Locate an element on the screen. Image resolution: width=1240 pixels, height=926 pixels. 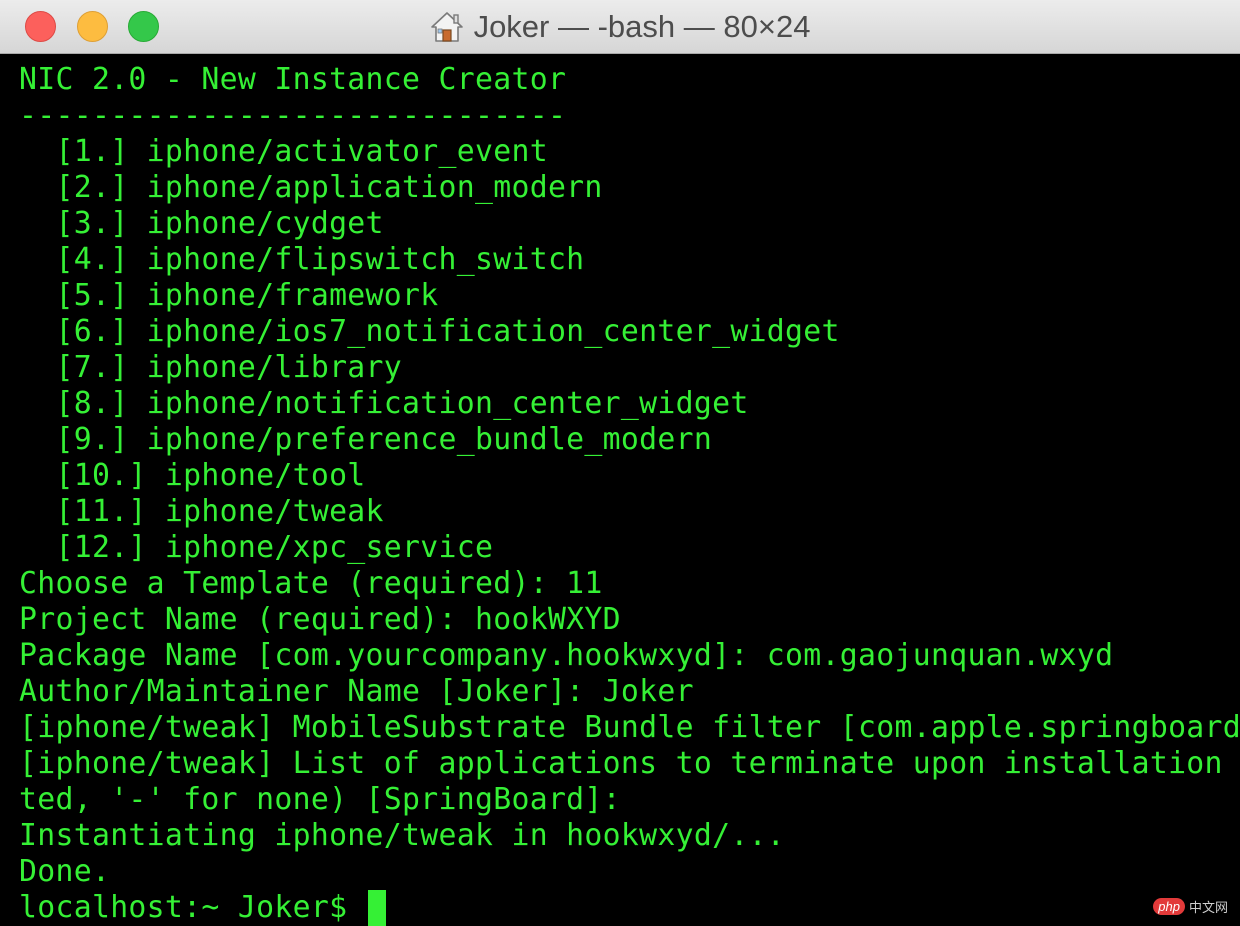
terminal-line: [7.] iphone/library is located at coordinates (211, 367).